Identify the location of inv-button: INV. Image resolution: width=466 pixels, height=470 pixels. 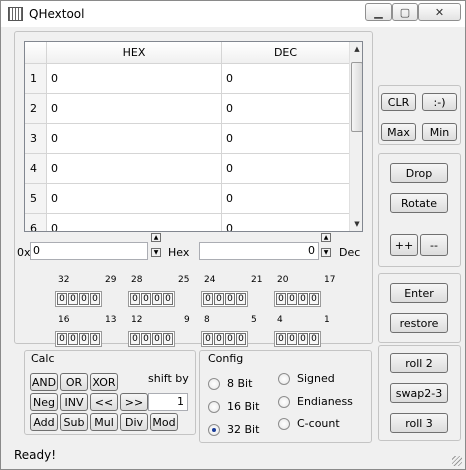
(74, 402).